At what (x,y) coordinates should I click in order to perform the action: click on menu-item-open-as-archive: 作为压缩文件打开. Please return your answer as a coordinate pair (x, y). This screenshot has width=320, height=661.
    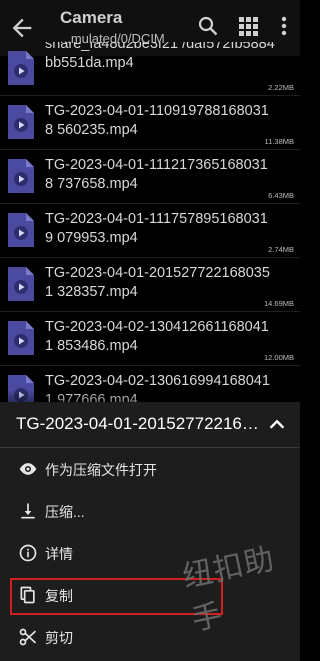
    Looking at the image, I should click on (150, 469).